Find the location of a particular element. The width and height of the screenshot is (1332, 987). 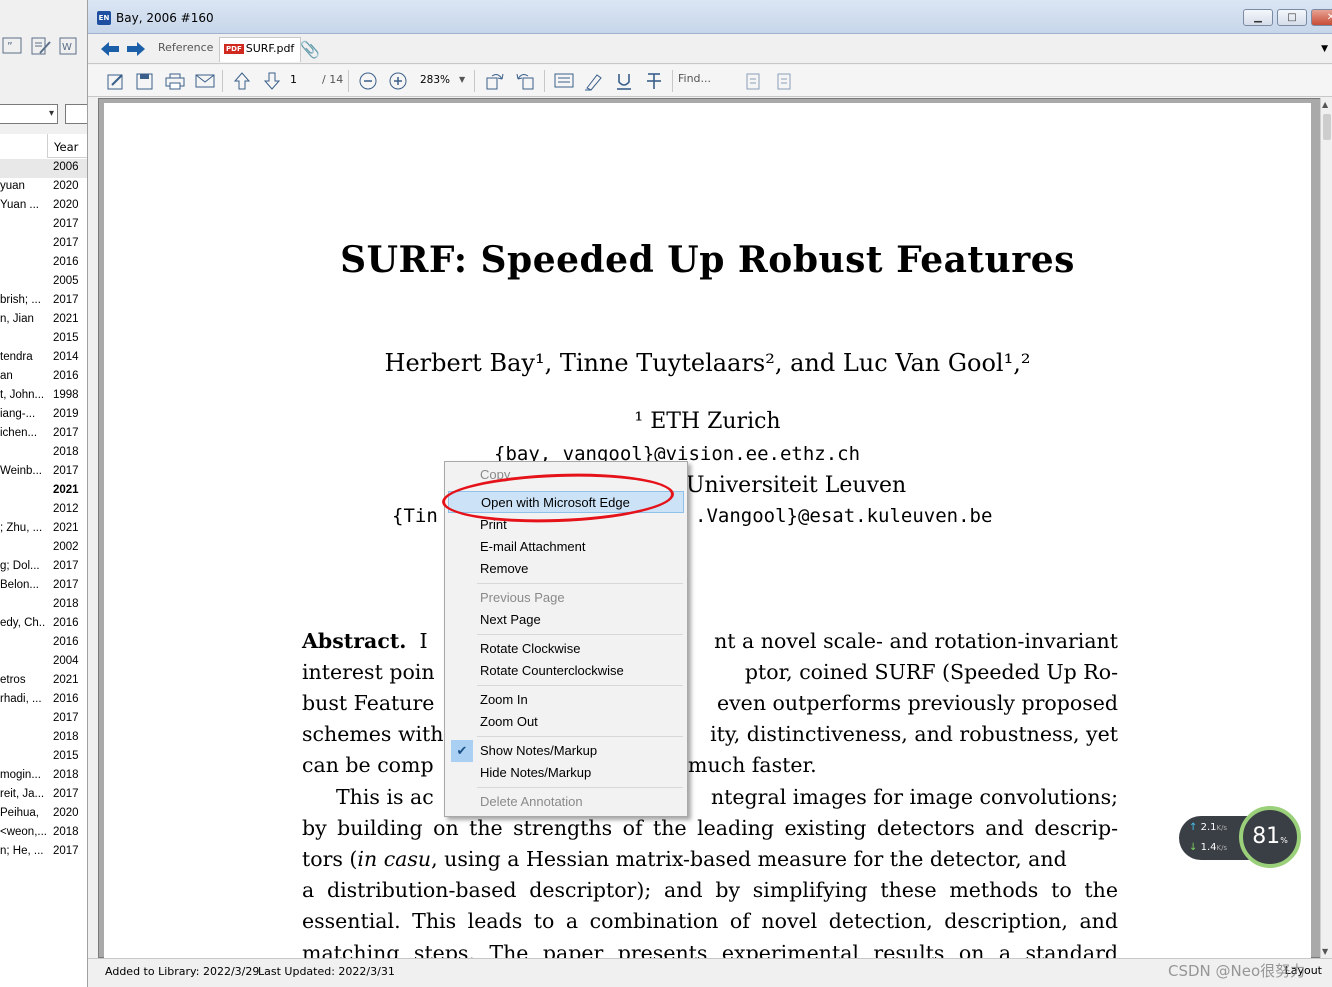

usage-gauge: 81% is located at coordinates (1270, 837).